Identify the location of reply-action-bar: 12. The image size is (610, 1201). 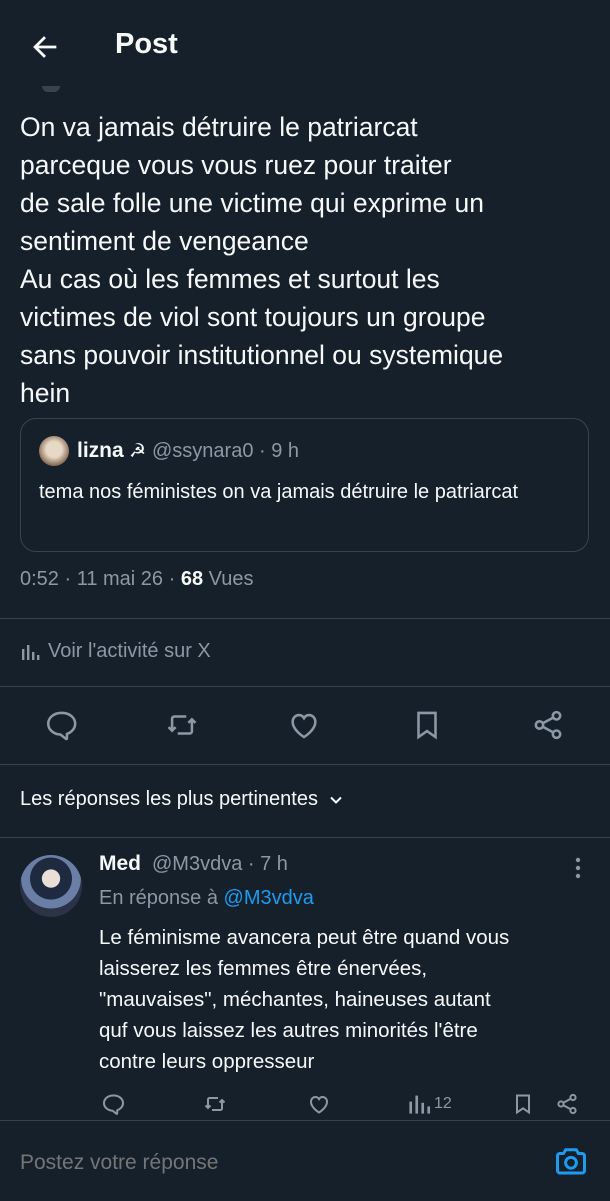
(349, 1105).